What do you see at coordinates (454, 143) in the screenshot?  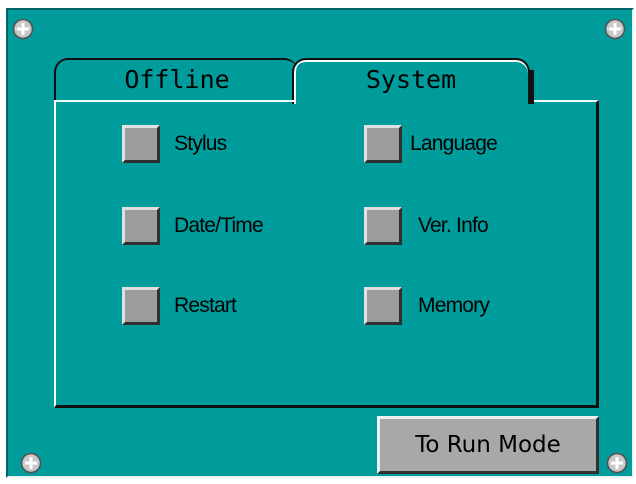 I see `language-label: Language` at bounding box center [454, 143].